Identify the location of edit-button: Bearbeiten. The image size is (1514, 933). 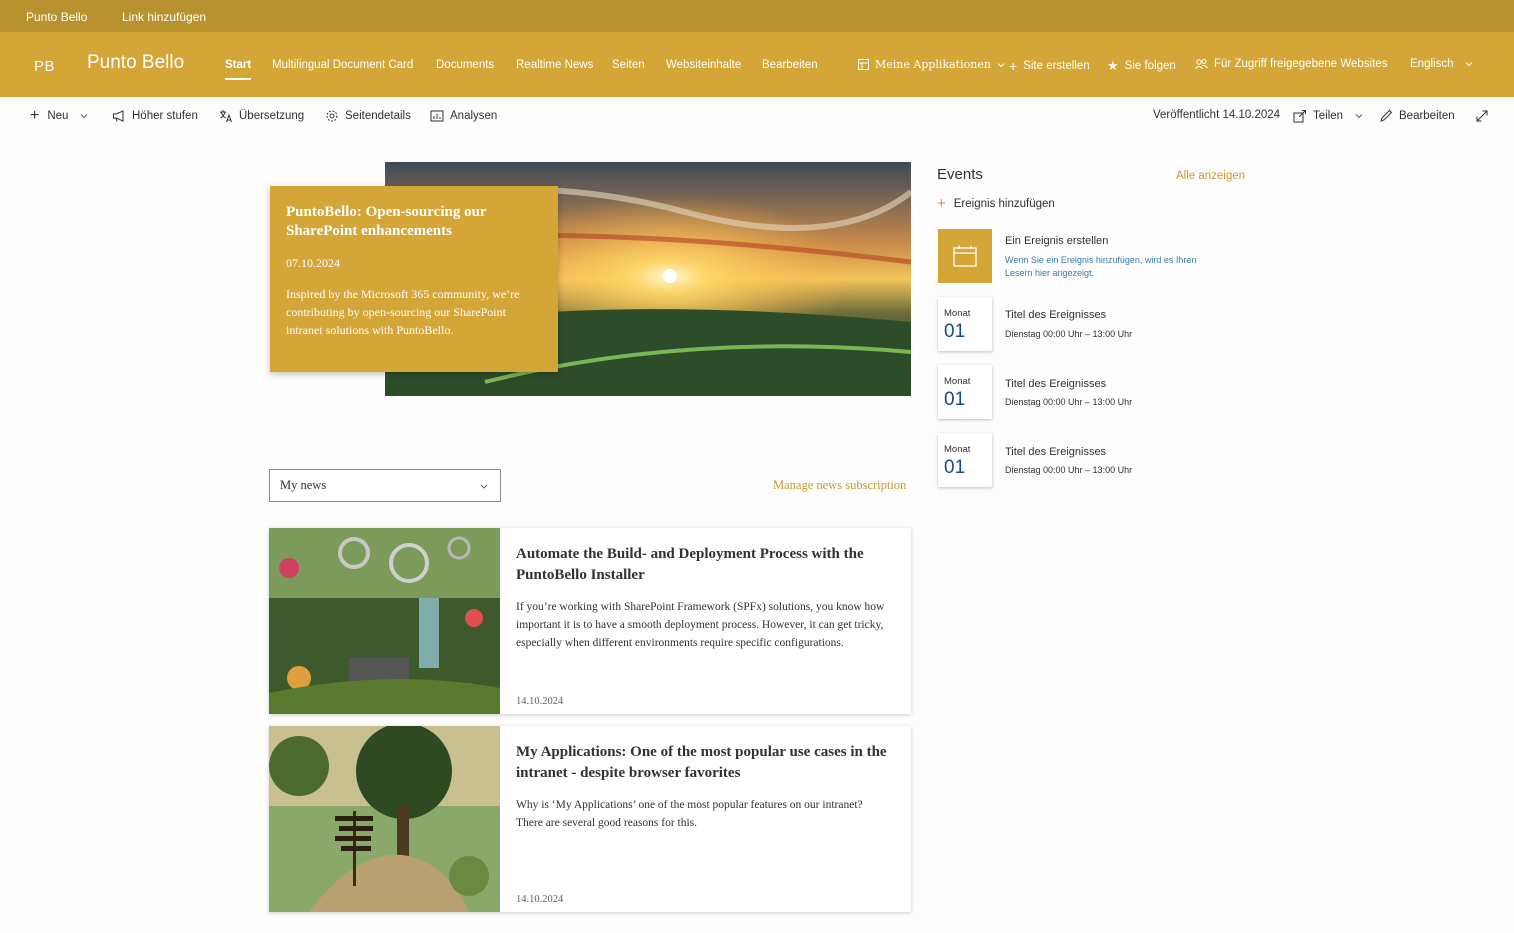
(1417, 116).